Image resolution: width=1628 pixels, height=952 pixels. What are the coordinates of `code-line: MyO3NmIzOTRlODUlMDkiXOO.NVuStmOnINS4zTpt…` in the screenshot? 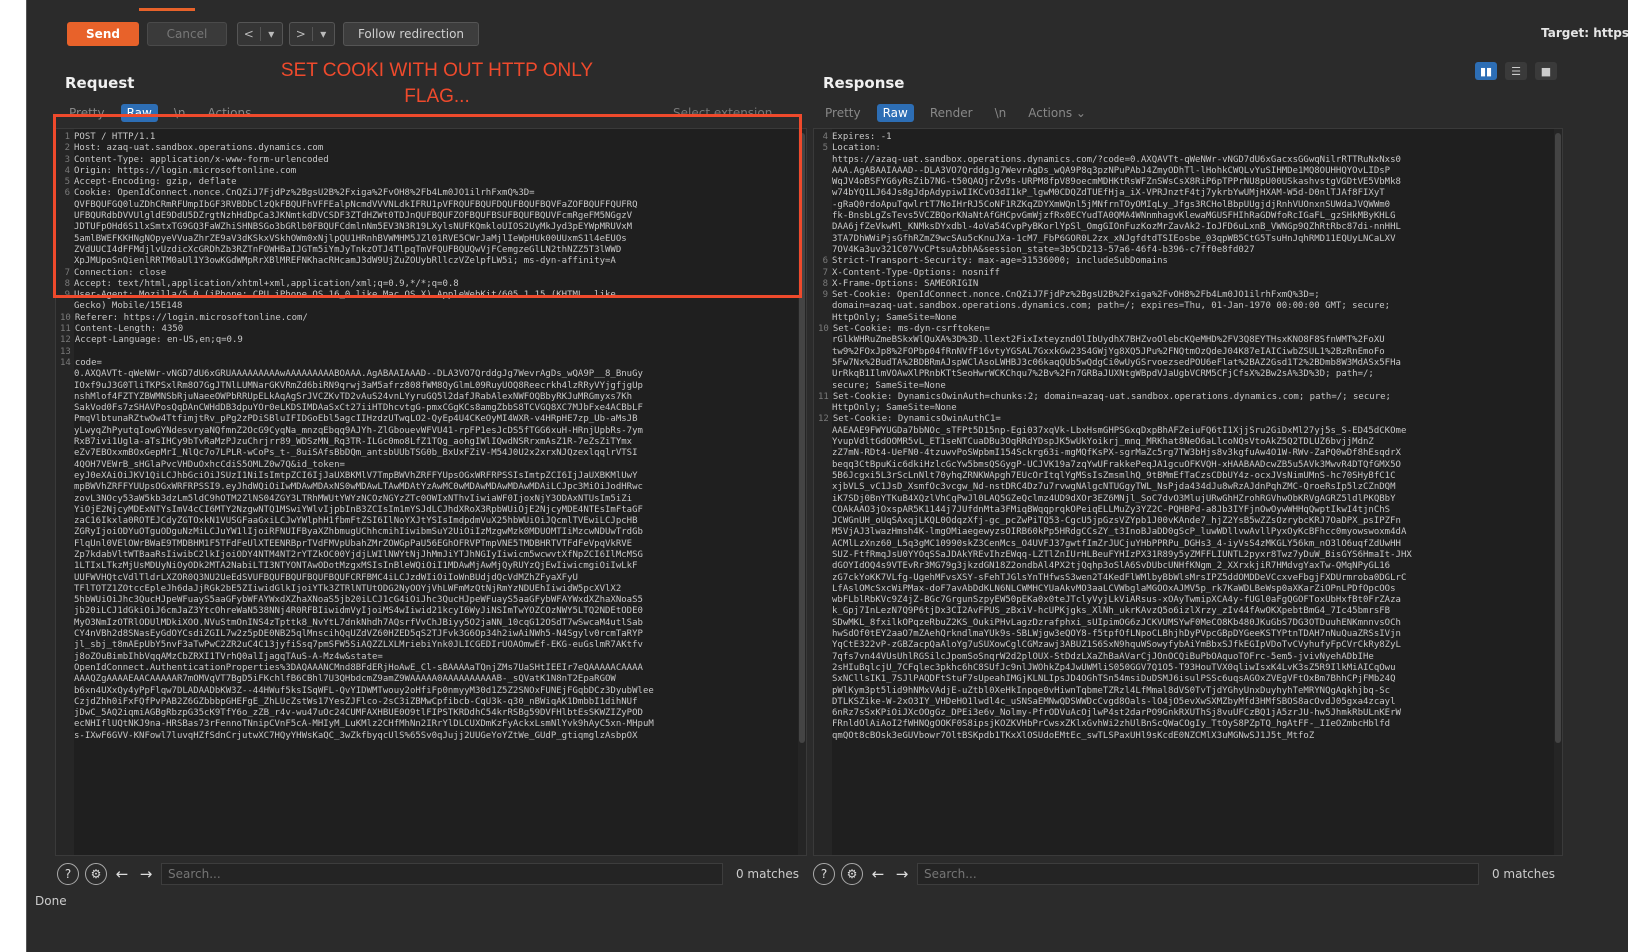 It's located at (431, 623).